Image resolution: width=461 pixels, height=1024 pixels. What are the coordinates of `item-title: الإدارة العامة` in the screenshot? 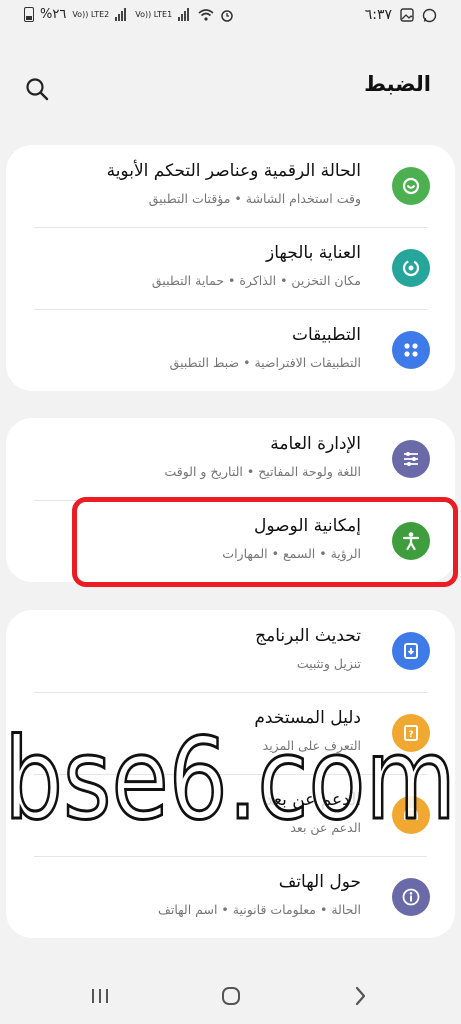 It's located at (315, 444).